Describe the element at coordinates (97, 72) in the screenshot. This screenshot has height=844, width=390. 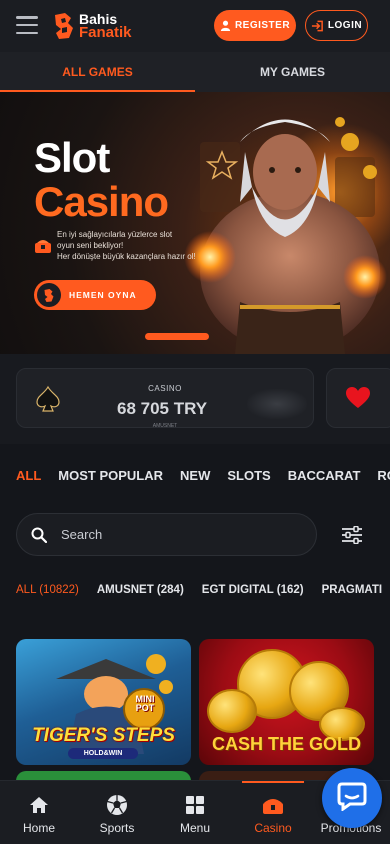
I see `tab-all-games: ALL GAMES` at that location.